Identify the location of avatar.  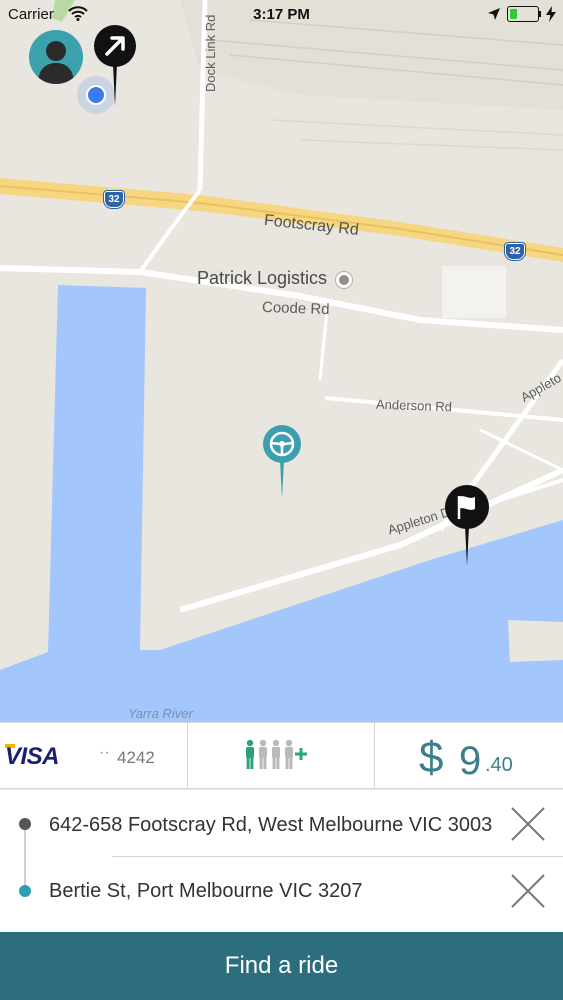
(56, 57).